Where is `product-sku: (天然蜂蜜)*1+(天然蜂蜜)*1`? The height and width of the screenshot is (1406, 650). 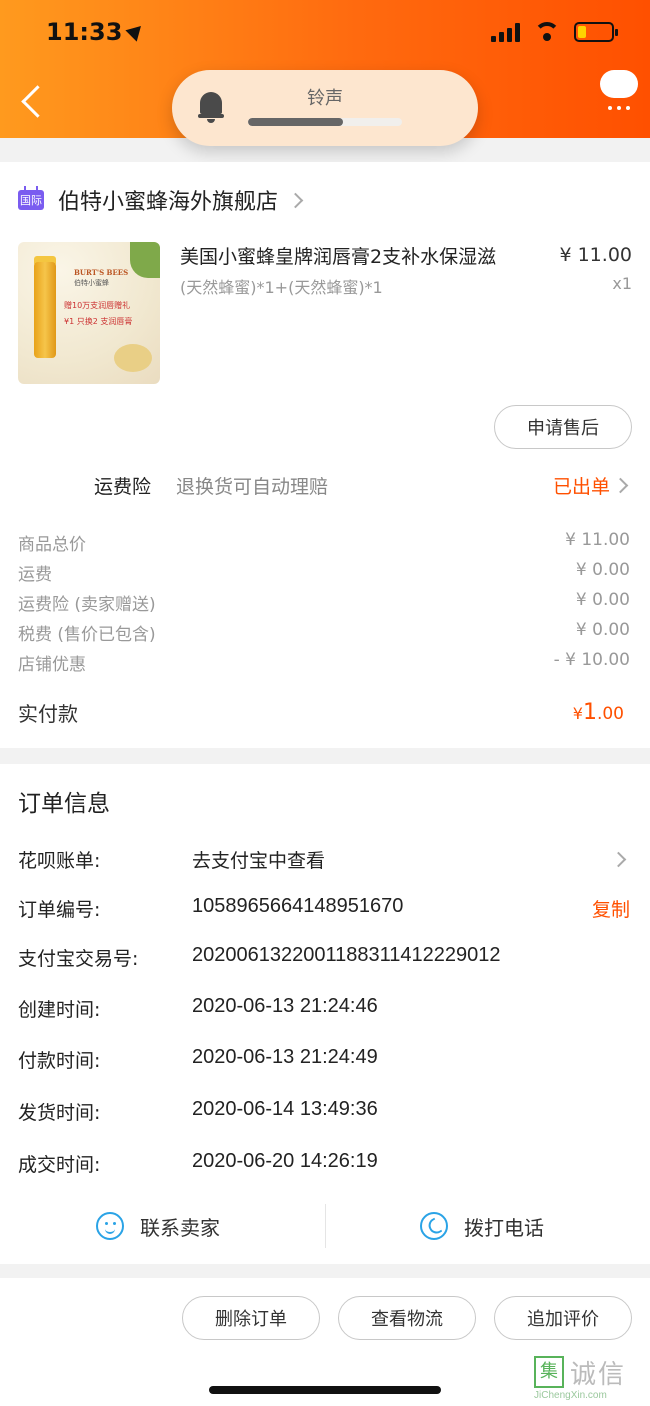
product-sku: (天然蜂蜜)*1+(天然蜂蜜)*1 is located at coordinates (281, 287).